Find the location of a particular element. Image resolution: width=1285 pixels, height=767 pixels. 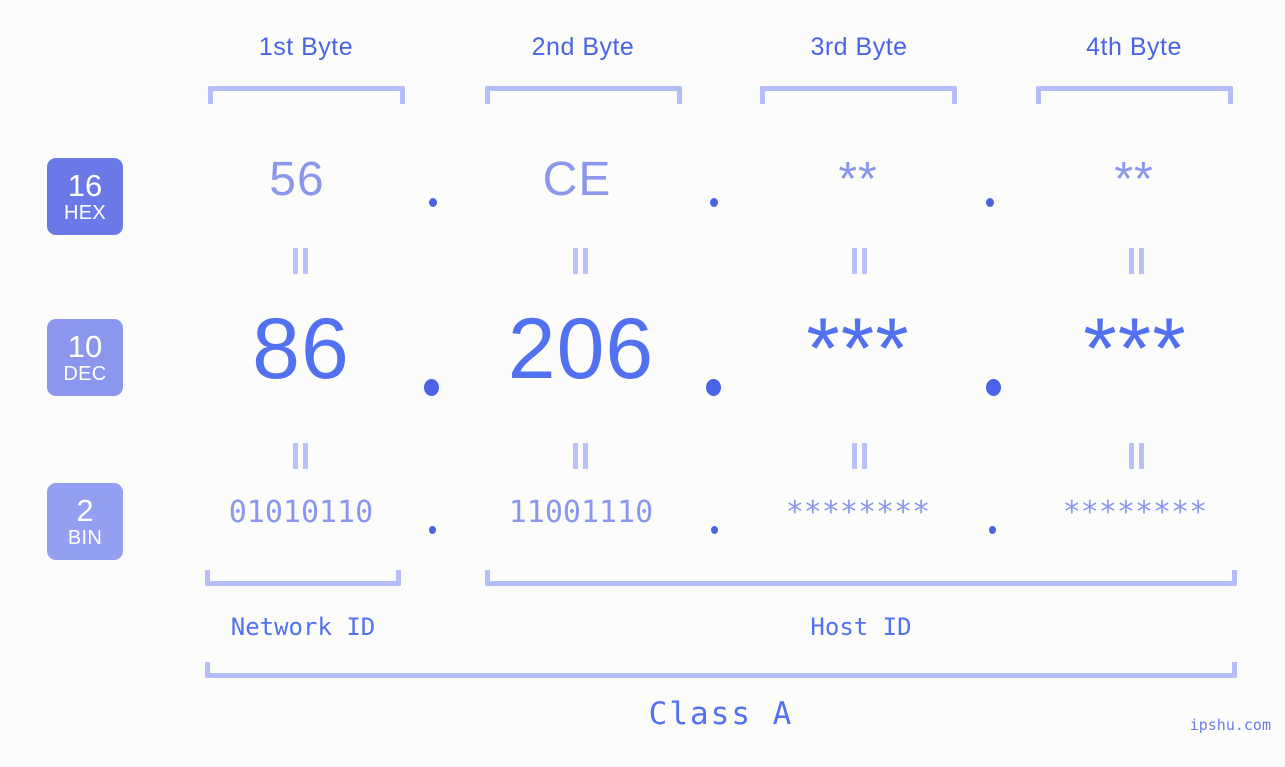

host-id-bracket is located at coordinates (861, 578).